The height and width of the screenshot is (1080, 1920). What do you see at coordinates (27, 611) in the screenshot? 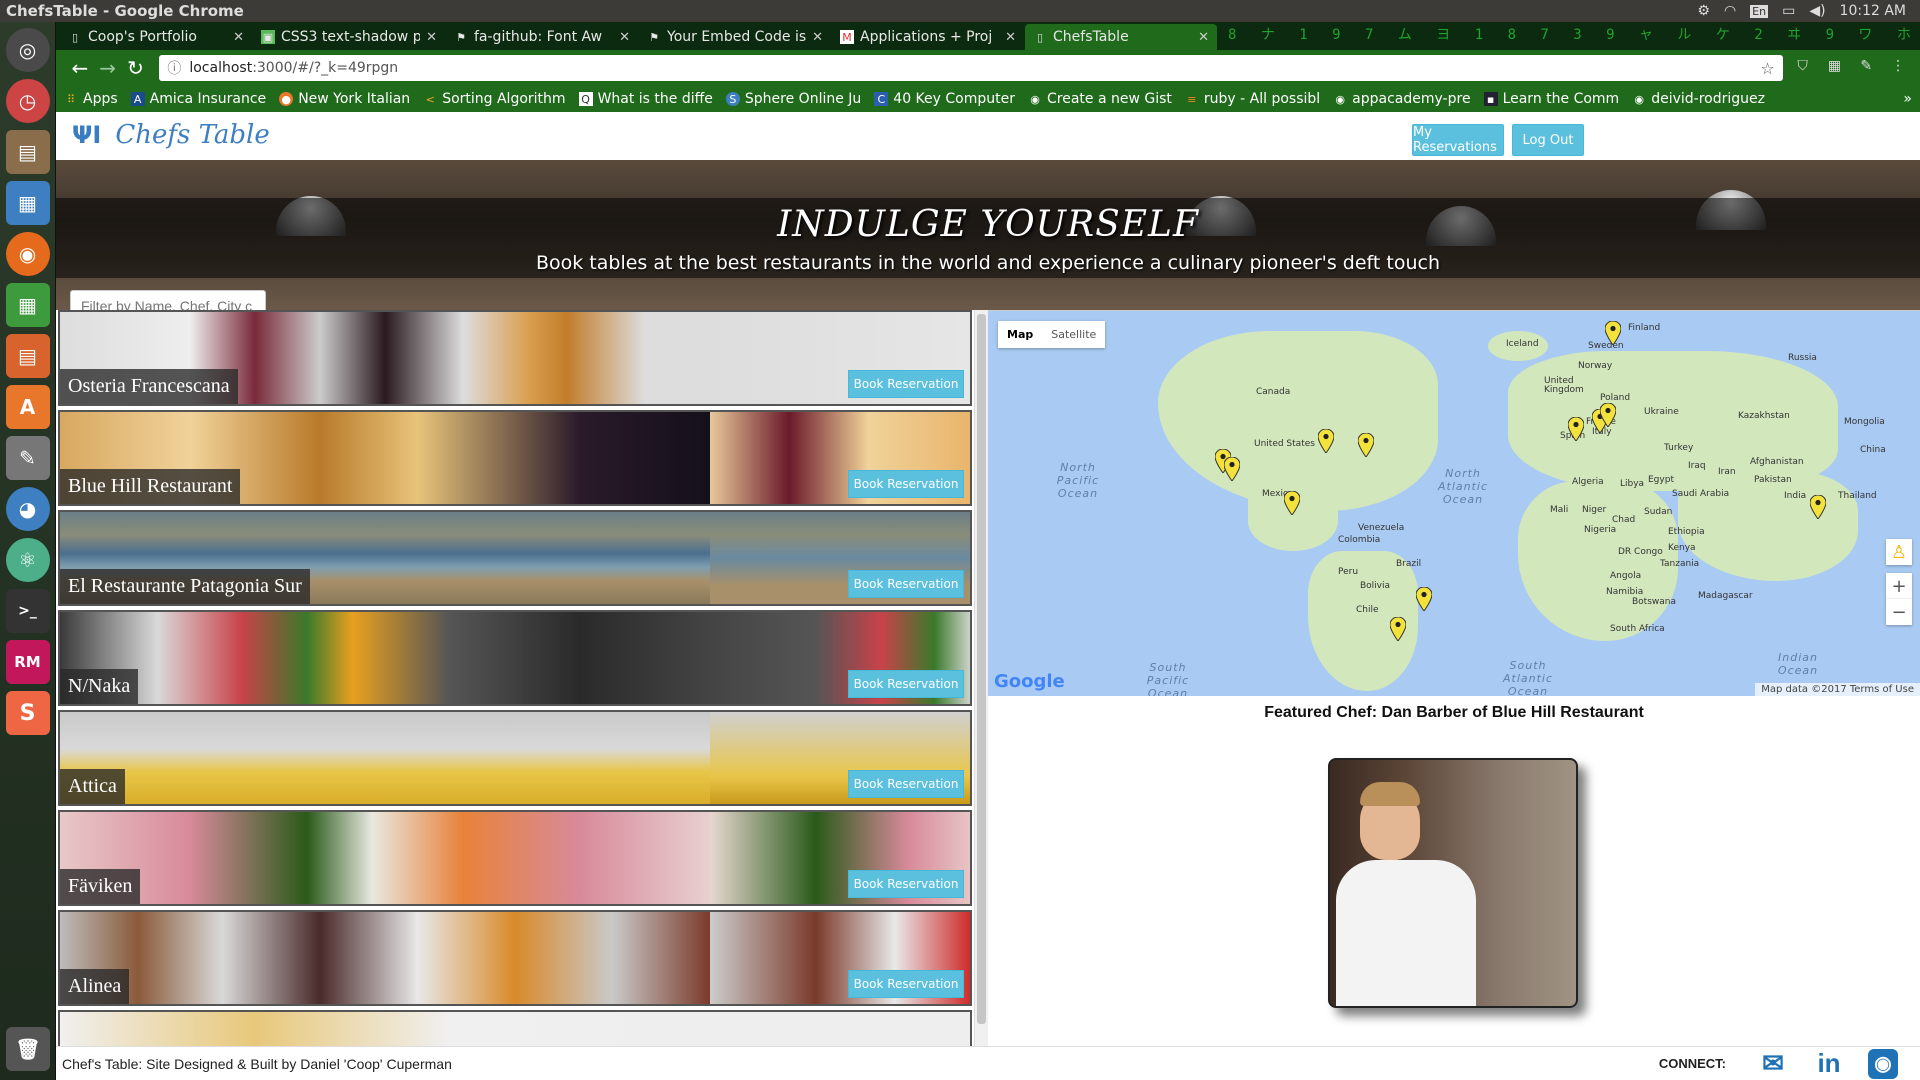
I see `terminal-icon: >_` at bounding box center [27, 611].